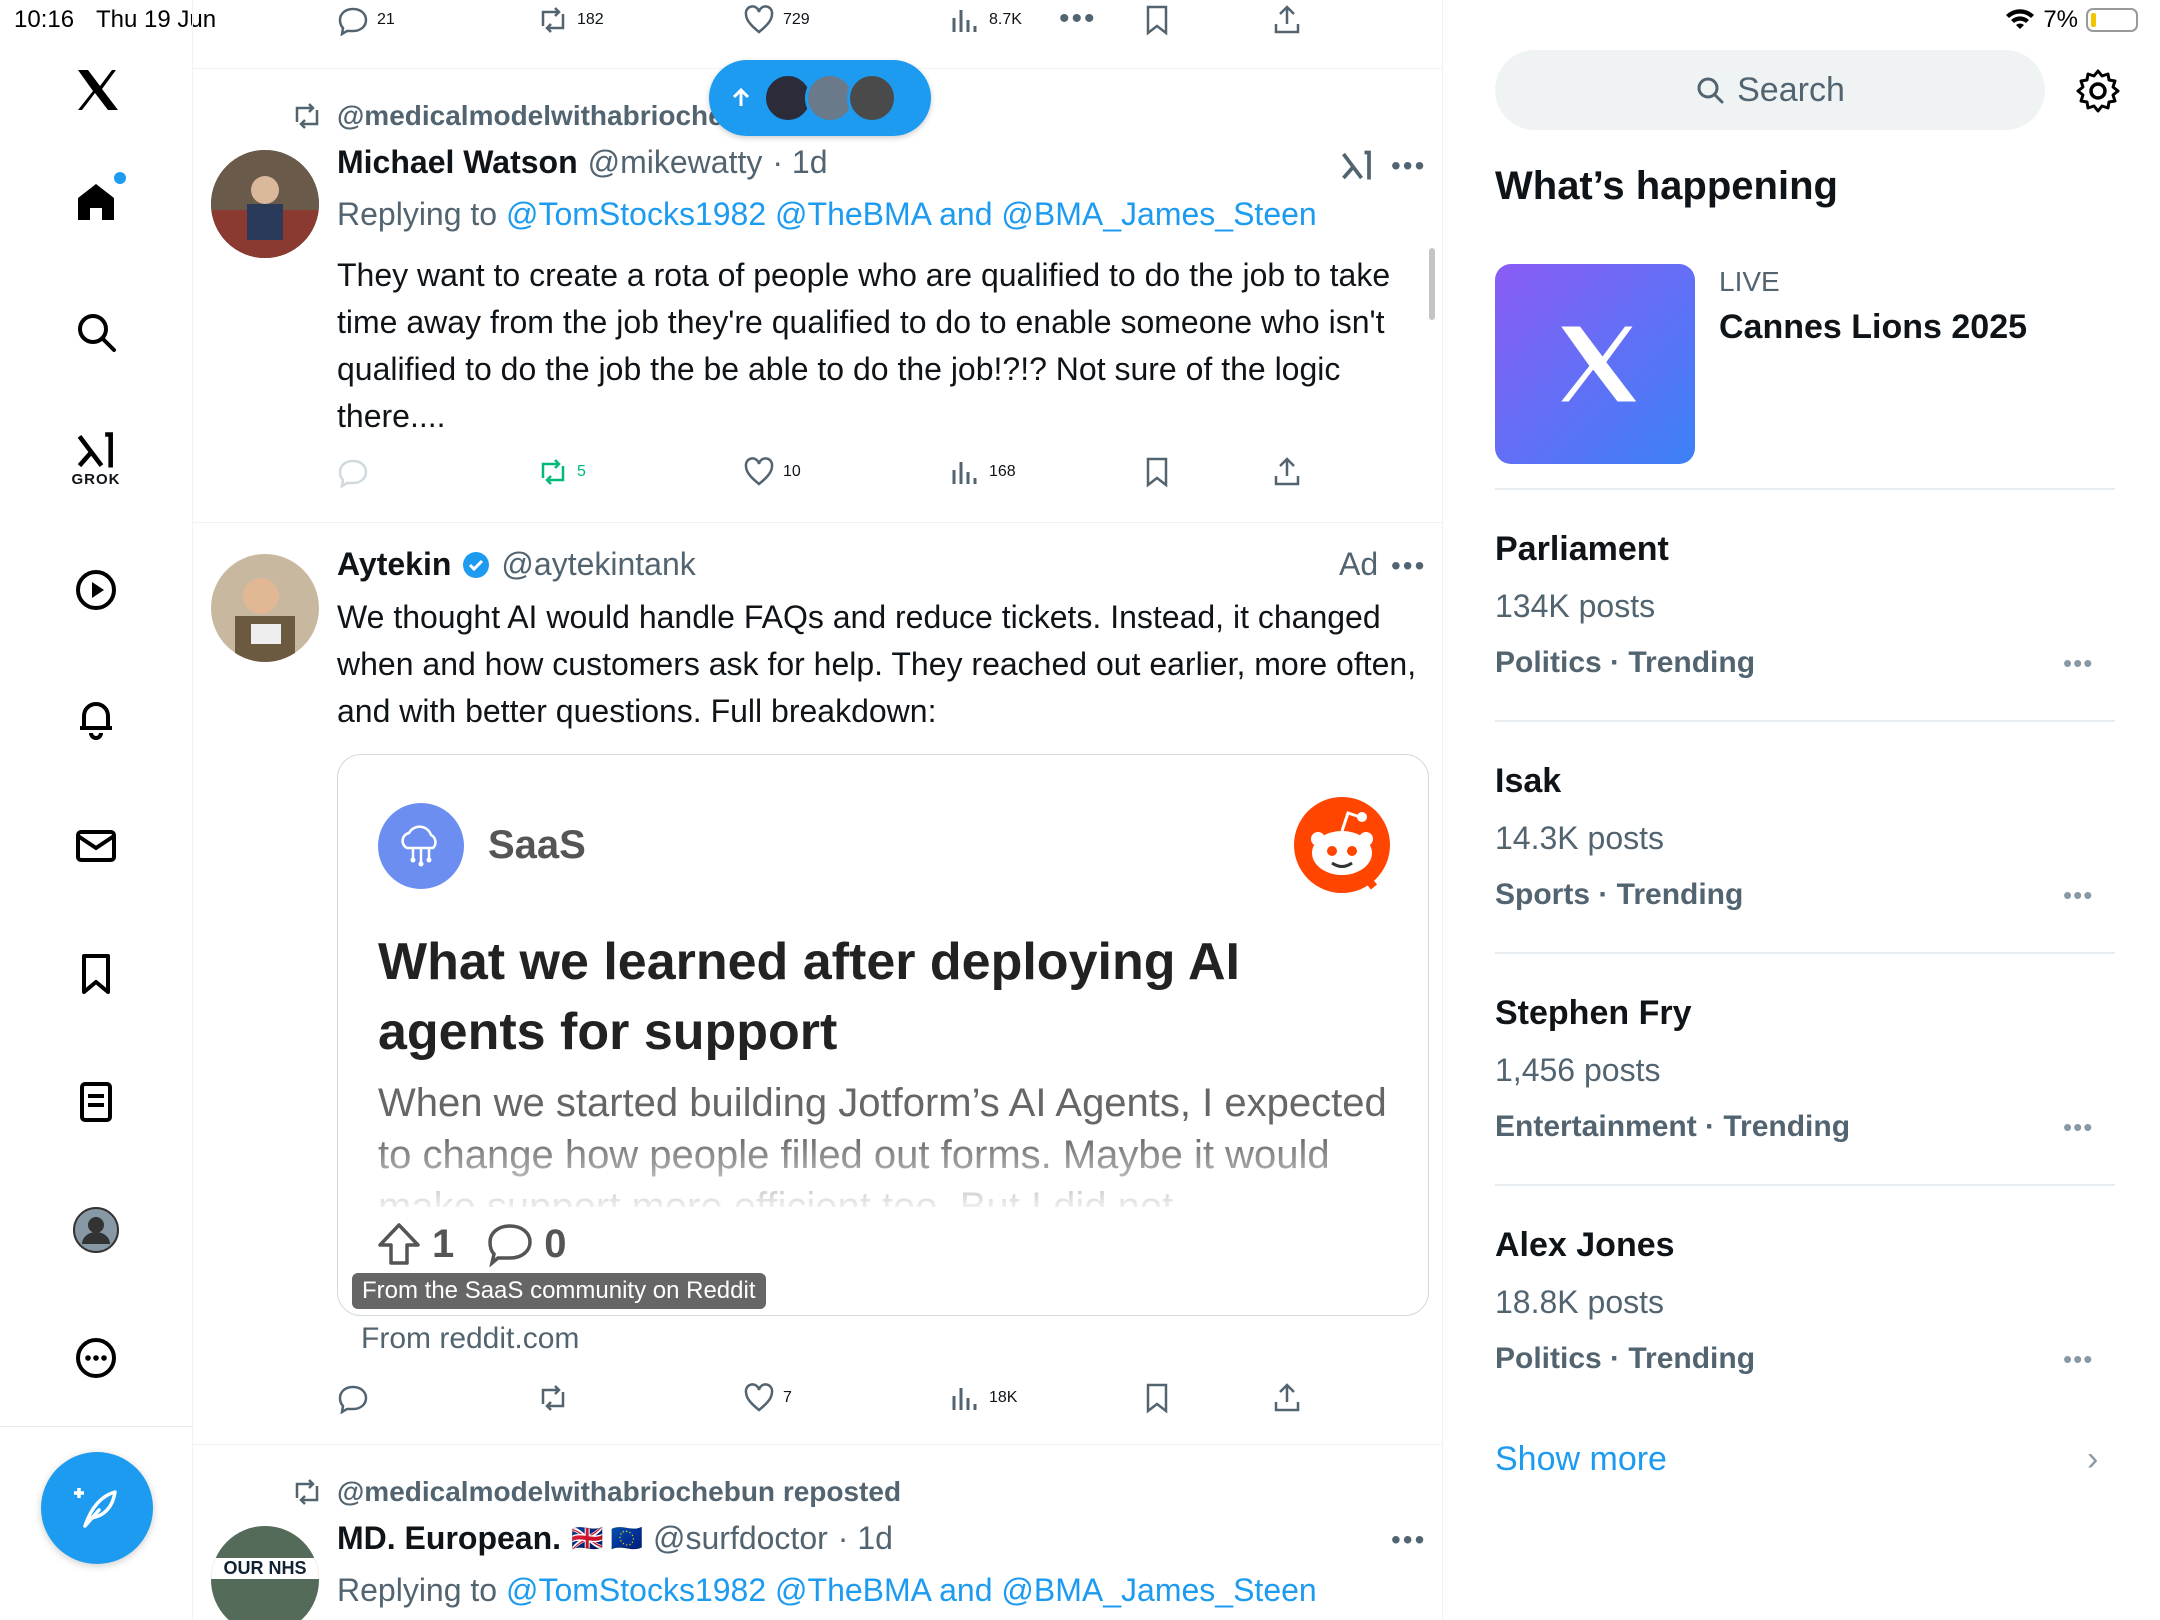  Describe the element at coordinates (619, 1492) in the screenshot. I see `reposted-by-text: @medicalmodelwithabriochebun reposted` at that location.